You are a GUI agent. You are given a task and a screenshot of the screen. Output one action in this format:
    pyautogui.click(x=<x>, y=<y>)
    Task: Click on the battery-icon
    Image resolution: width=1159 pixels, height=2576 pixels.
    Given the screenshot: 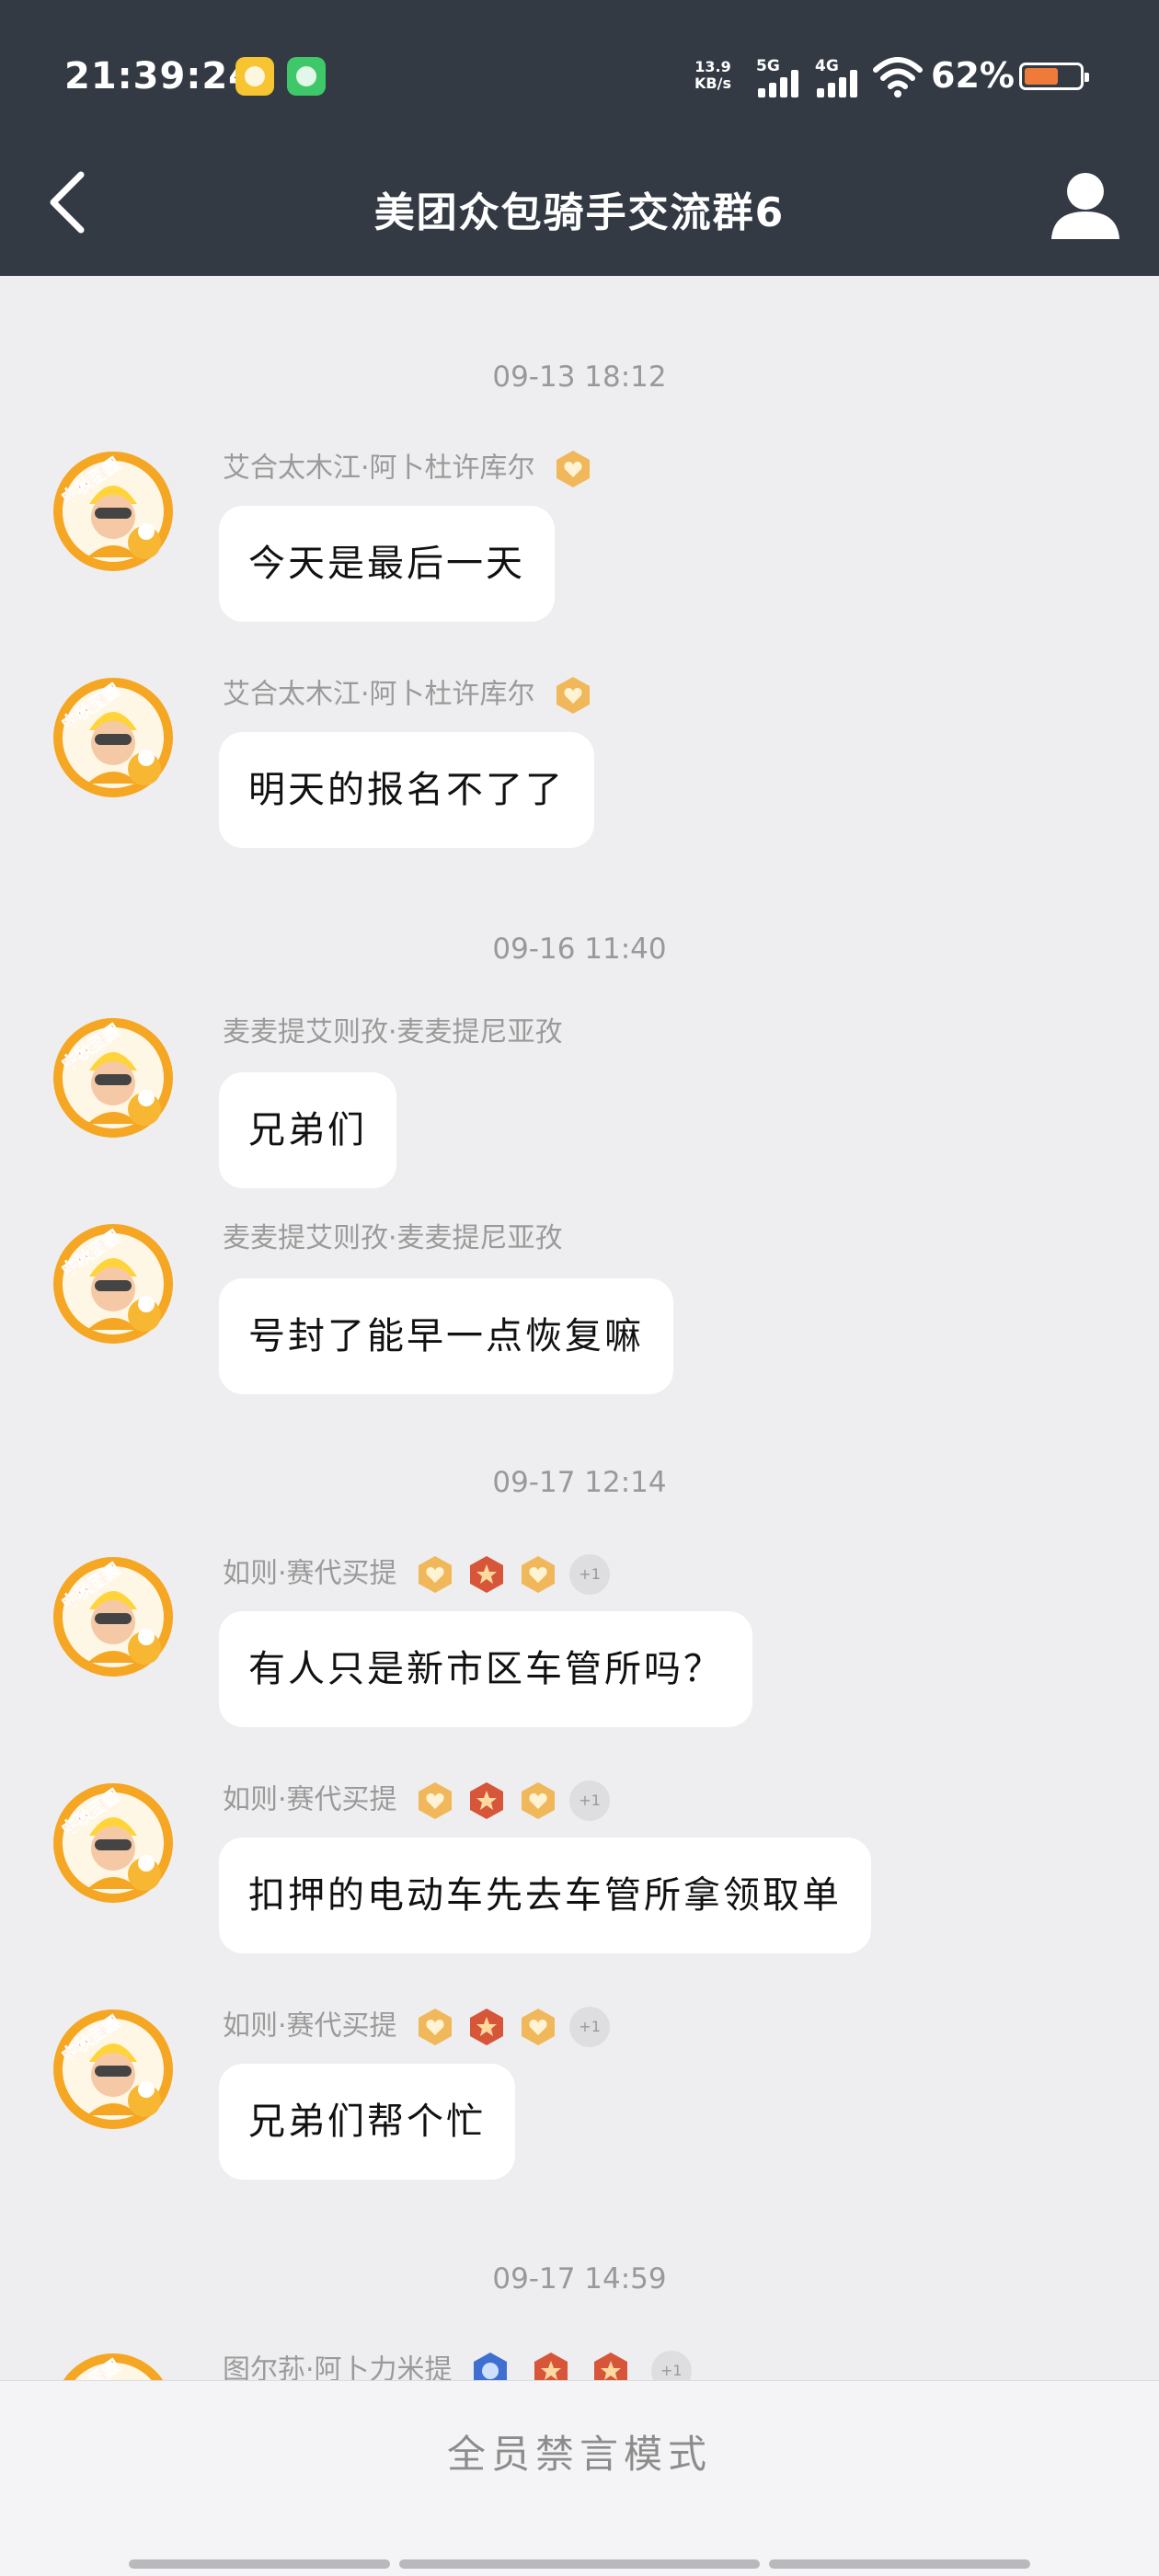 What is the action you would take?
    pyautogui.click(x=1054, y=76)
    